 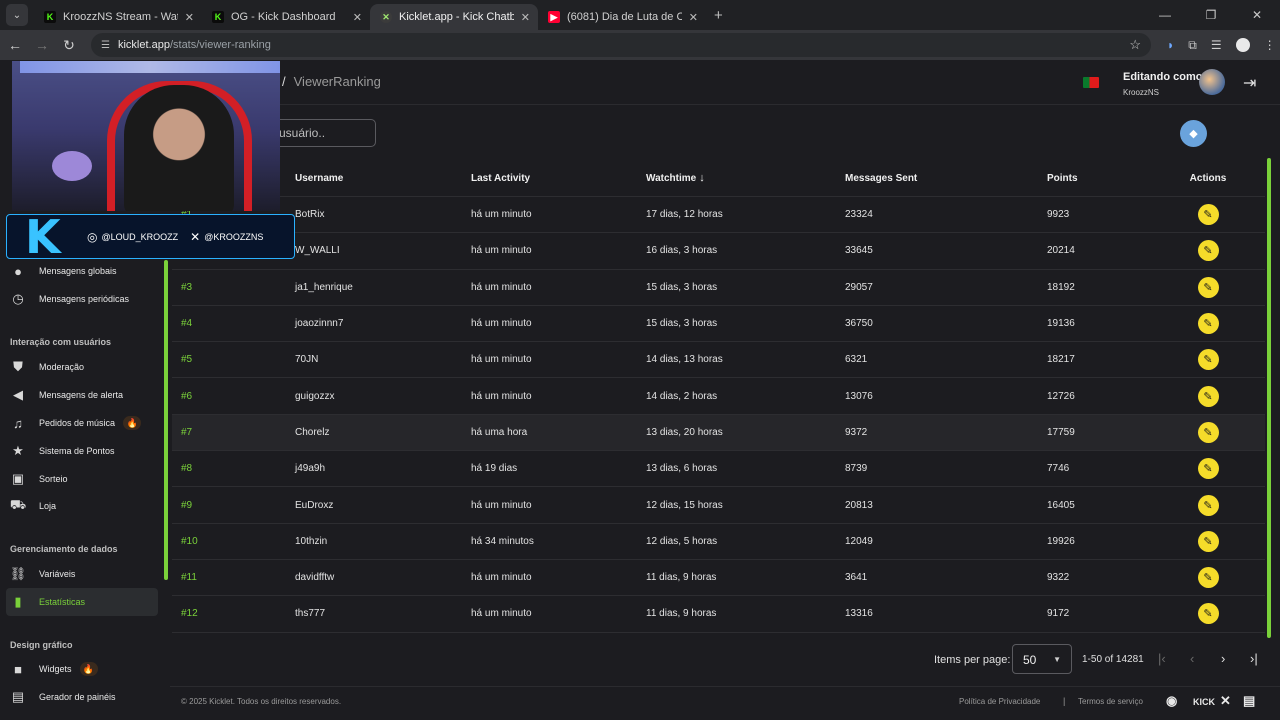 I want to click on site-info-icon: ☰, so click(x=105, y=45).